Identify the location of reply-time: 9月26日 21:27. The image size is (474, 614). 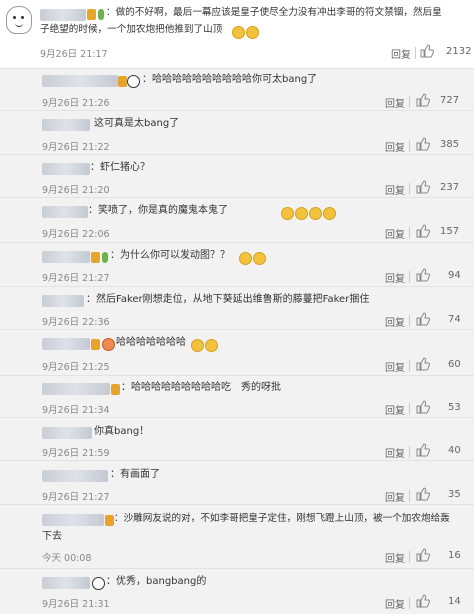
(76, 278).